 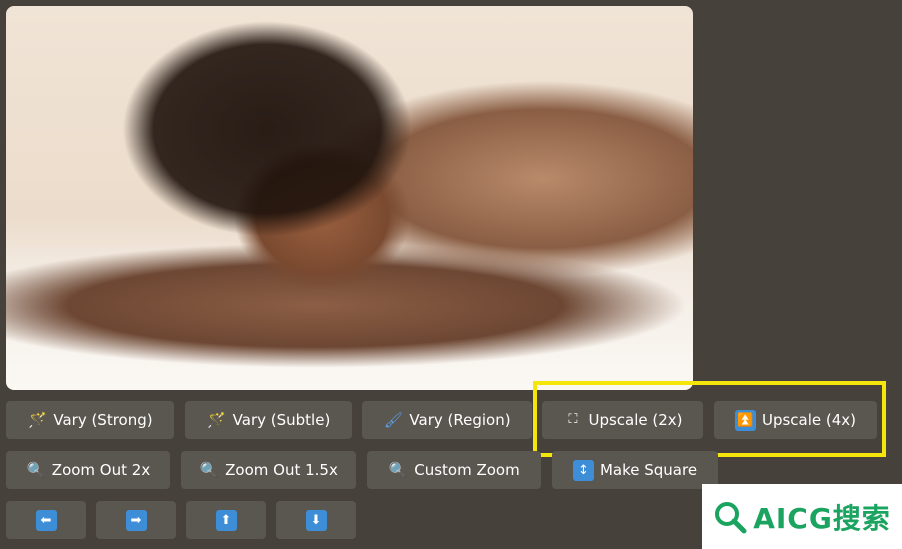 I want to click on vary-strong-button: 🪄 Vary (Strong), so click(x=90, y=420).